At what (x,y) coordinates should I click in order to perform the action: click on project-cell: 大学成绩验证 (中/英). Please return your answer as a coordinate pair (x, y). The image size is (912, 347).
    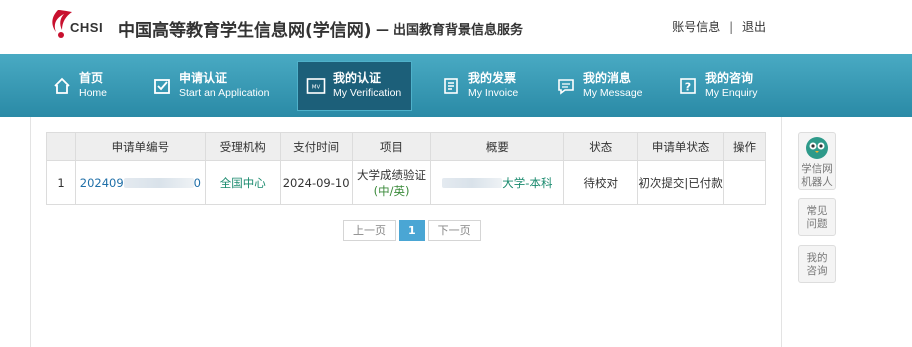
    Looking at the image, I should click on (391, 182).